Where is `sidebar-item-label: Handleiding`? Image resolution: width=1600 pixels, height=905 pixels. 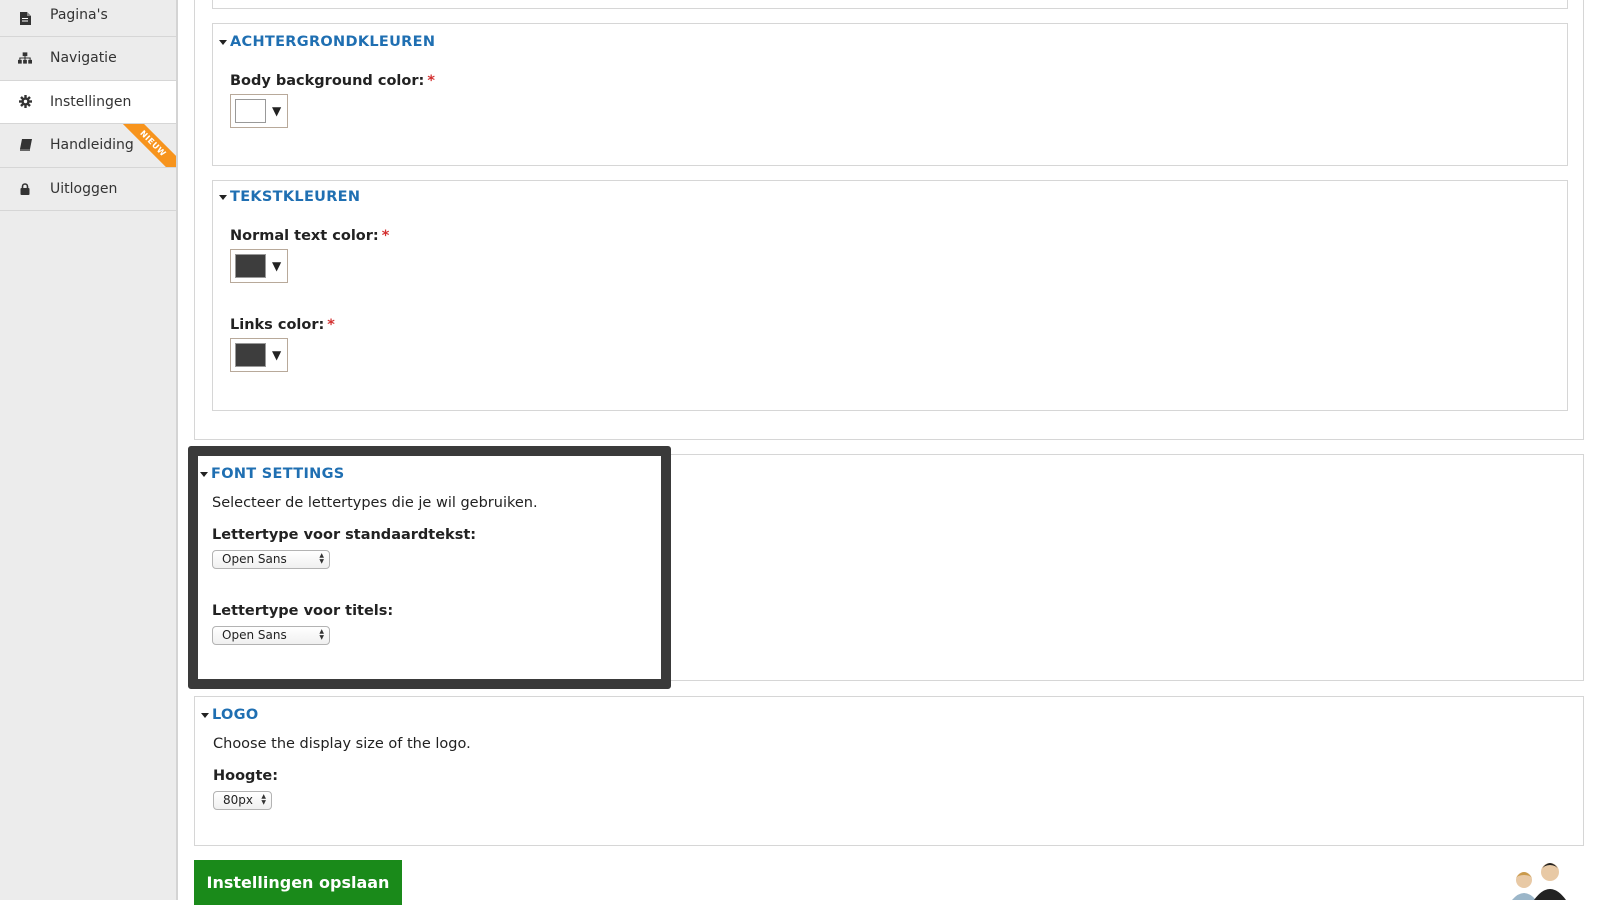 sidebar-item-label: Handleiding is located at coordinates (92, 145).